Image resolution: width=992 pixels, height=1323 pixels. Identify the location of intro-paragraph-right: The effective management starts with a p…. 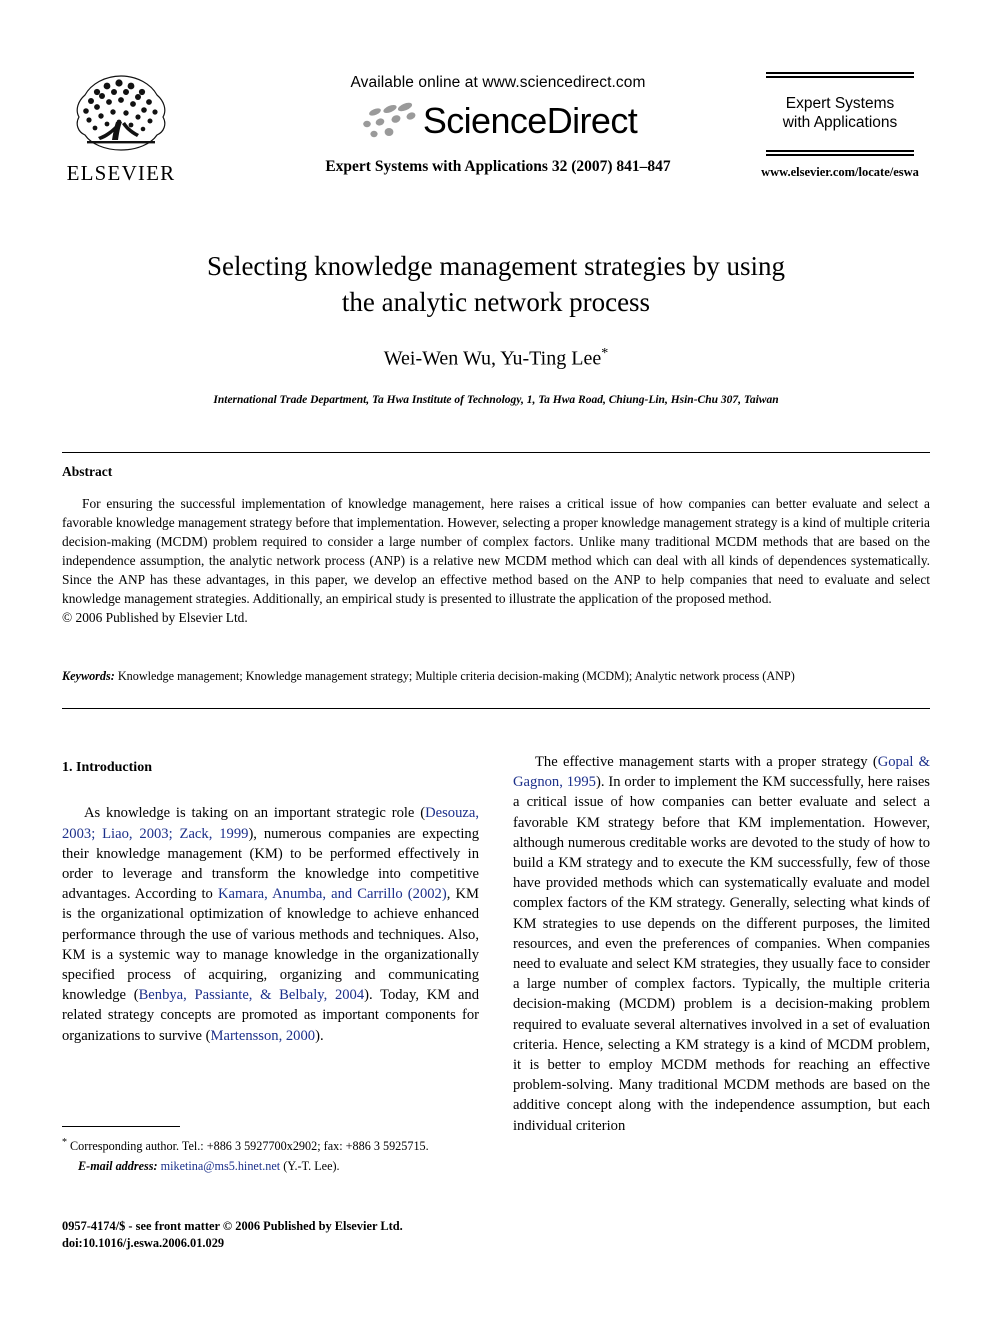
(721, 944).